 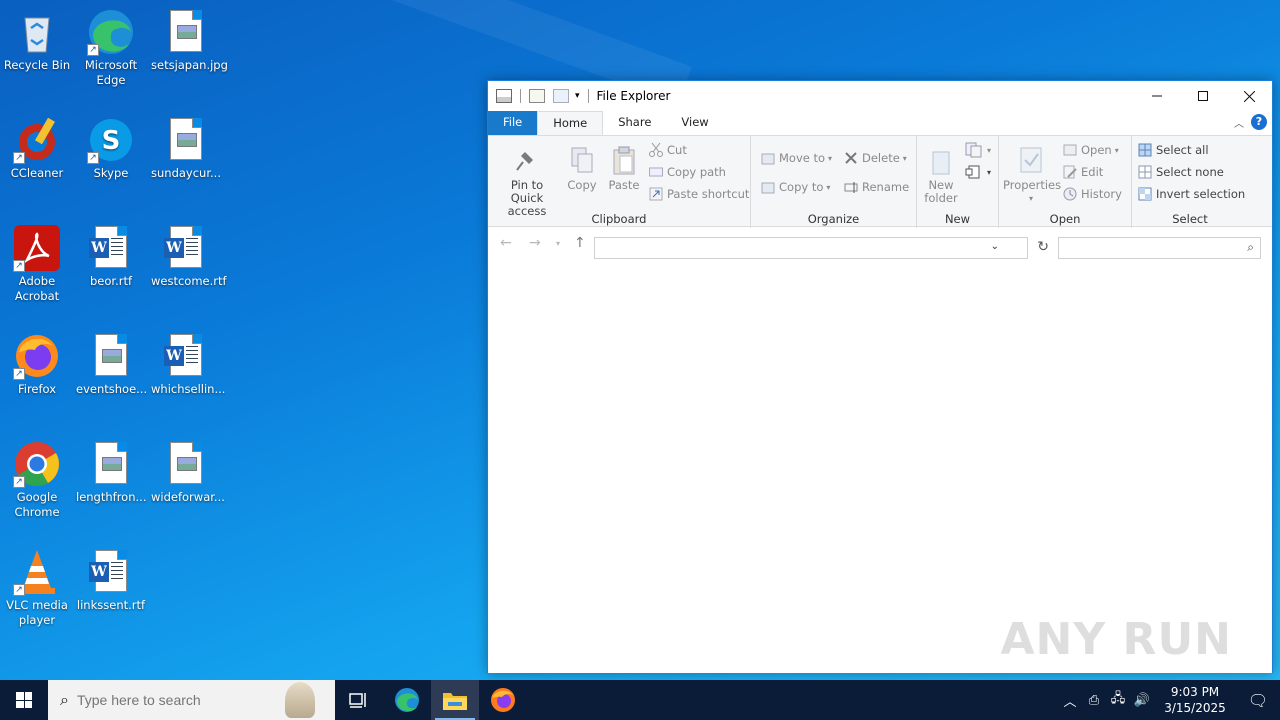 What do you see at coordinates (407, 700) in the screenshot?
I see `taskbar-edge-button` at bounding box center [407, 700].